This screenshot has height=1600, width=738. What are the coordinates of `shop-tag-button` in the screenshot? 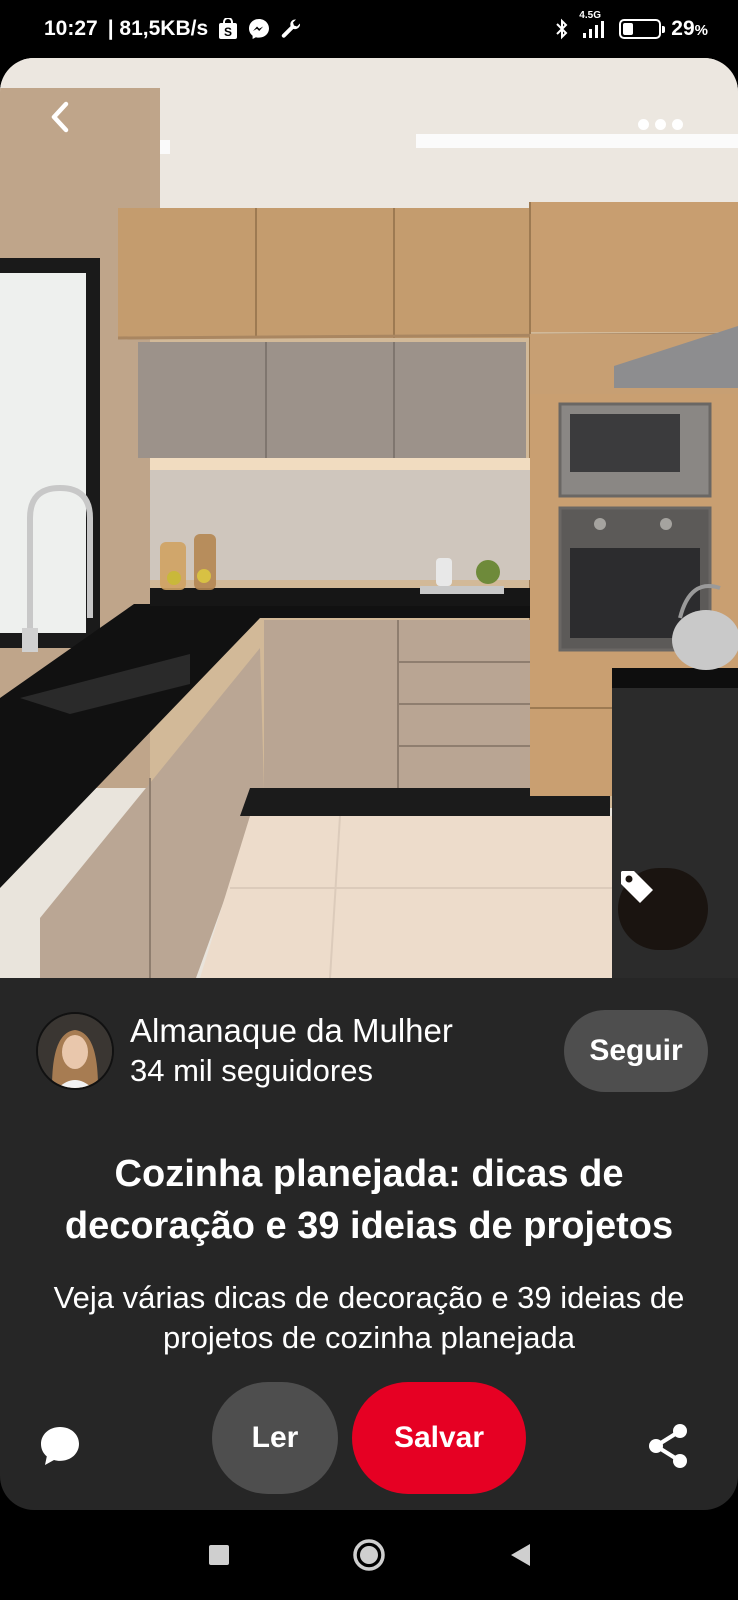 It's located at (663, 909).